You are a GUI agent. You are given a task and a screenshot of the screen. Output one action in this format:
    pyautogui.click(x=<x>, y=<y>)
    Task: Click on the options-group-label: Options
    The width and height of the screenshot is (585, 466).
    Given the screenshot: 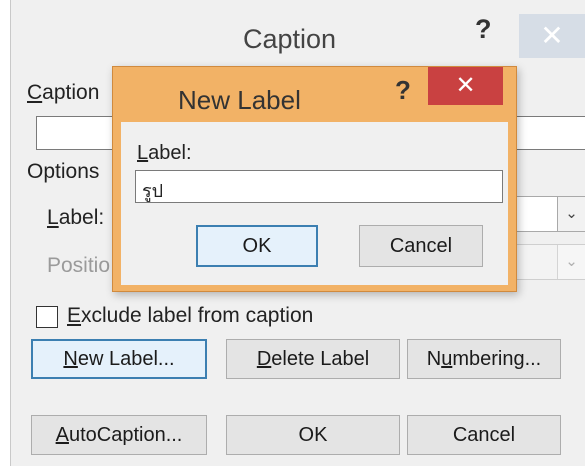 What is the action you would take?
    pyautogui.click(x=63, y=171)
    